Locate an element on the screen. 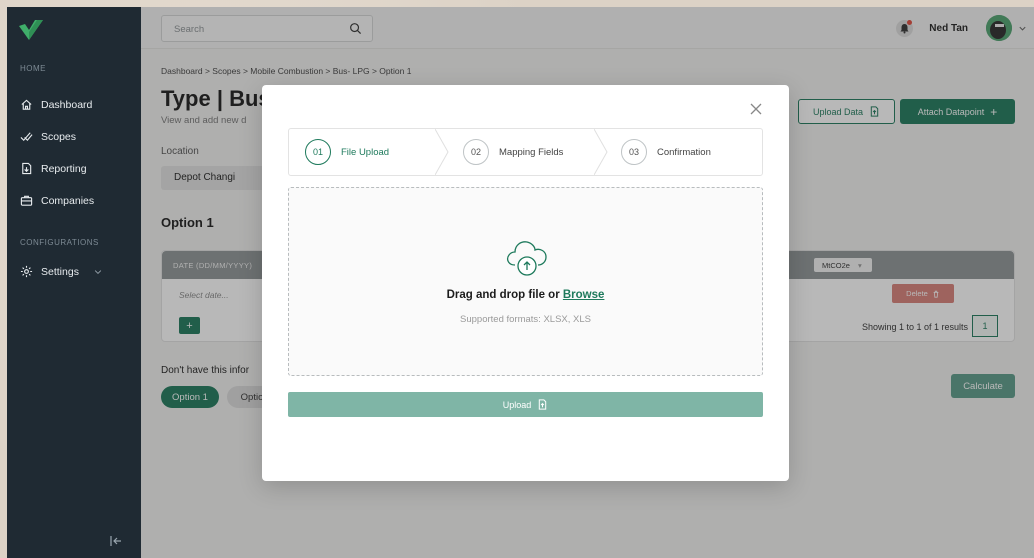  step-mapping-fields: 02 Mapping Fields is located at coordinates (513, 152).